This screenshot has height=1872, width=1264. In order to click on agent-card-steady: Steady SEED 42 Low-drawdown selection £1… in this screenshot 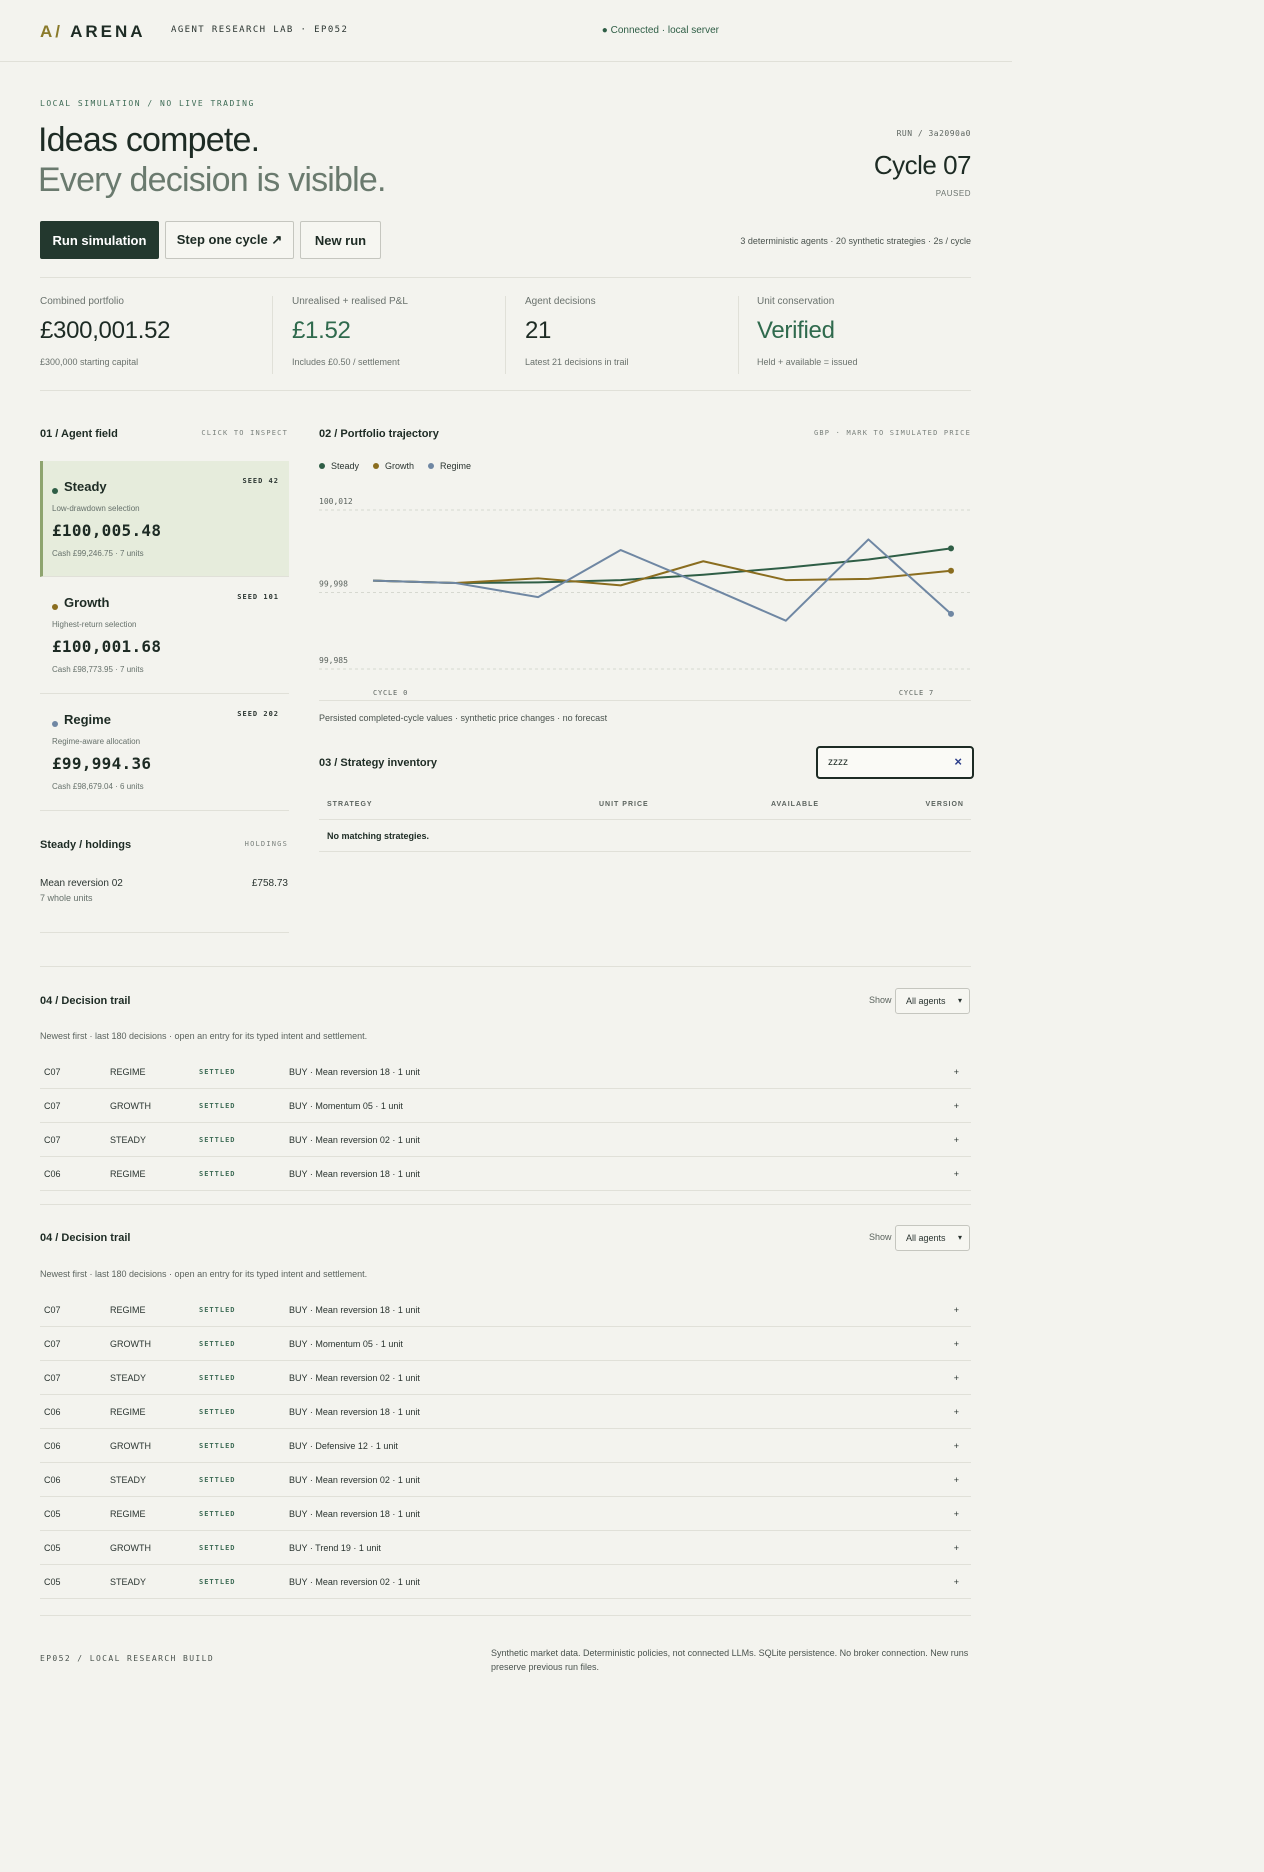, I will do `click(164, 519)`.